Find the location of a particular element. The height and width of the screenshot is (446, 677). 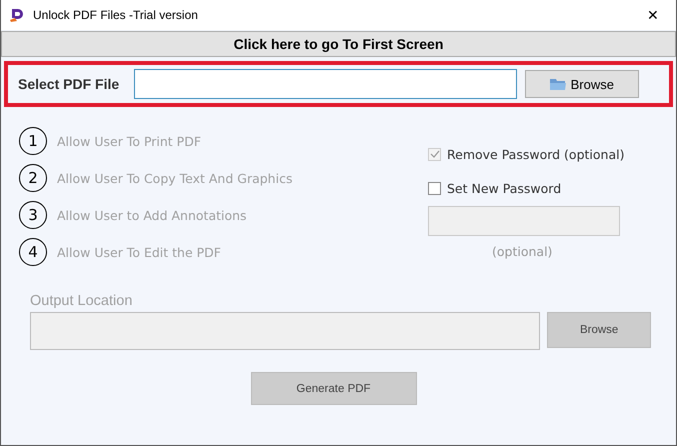

permission-label: Allow User To Edit the PDF is located at coordinates (139, 252).